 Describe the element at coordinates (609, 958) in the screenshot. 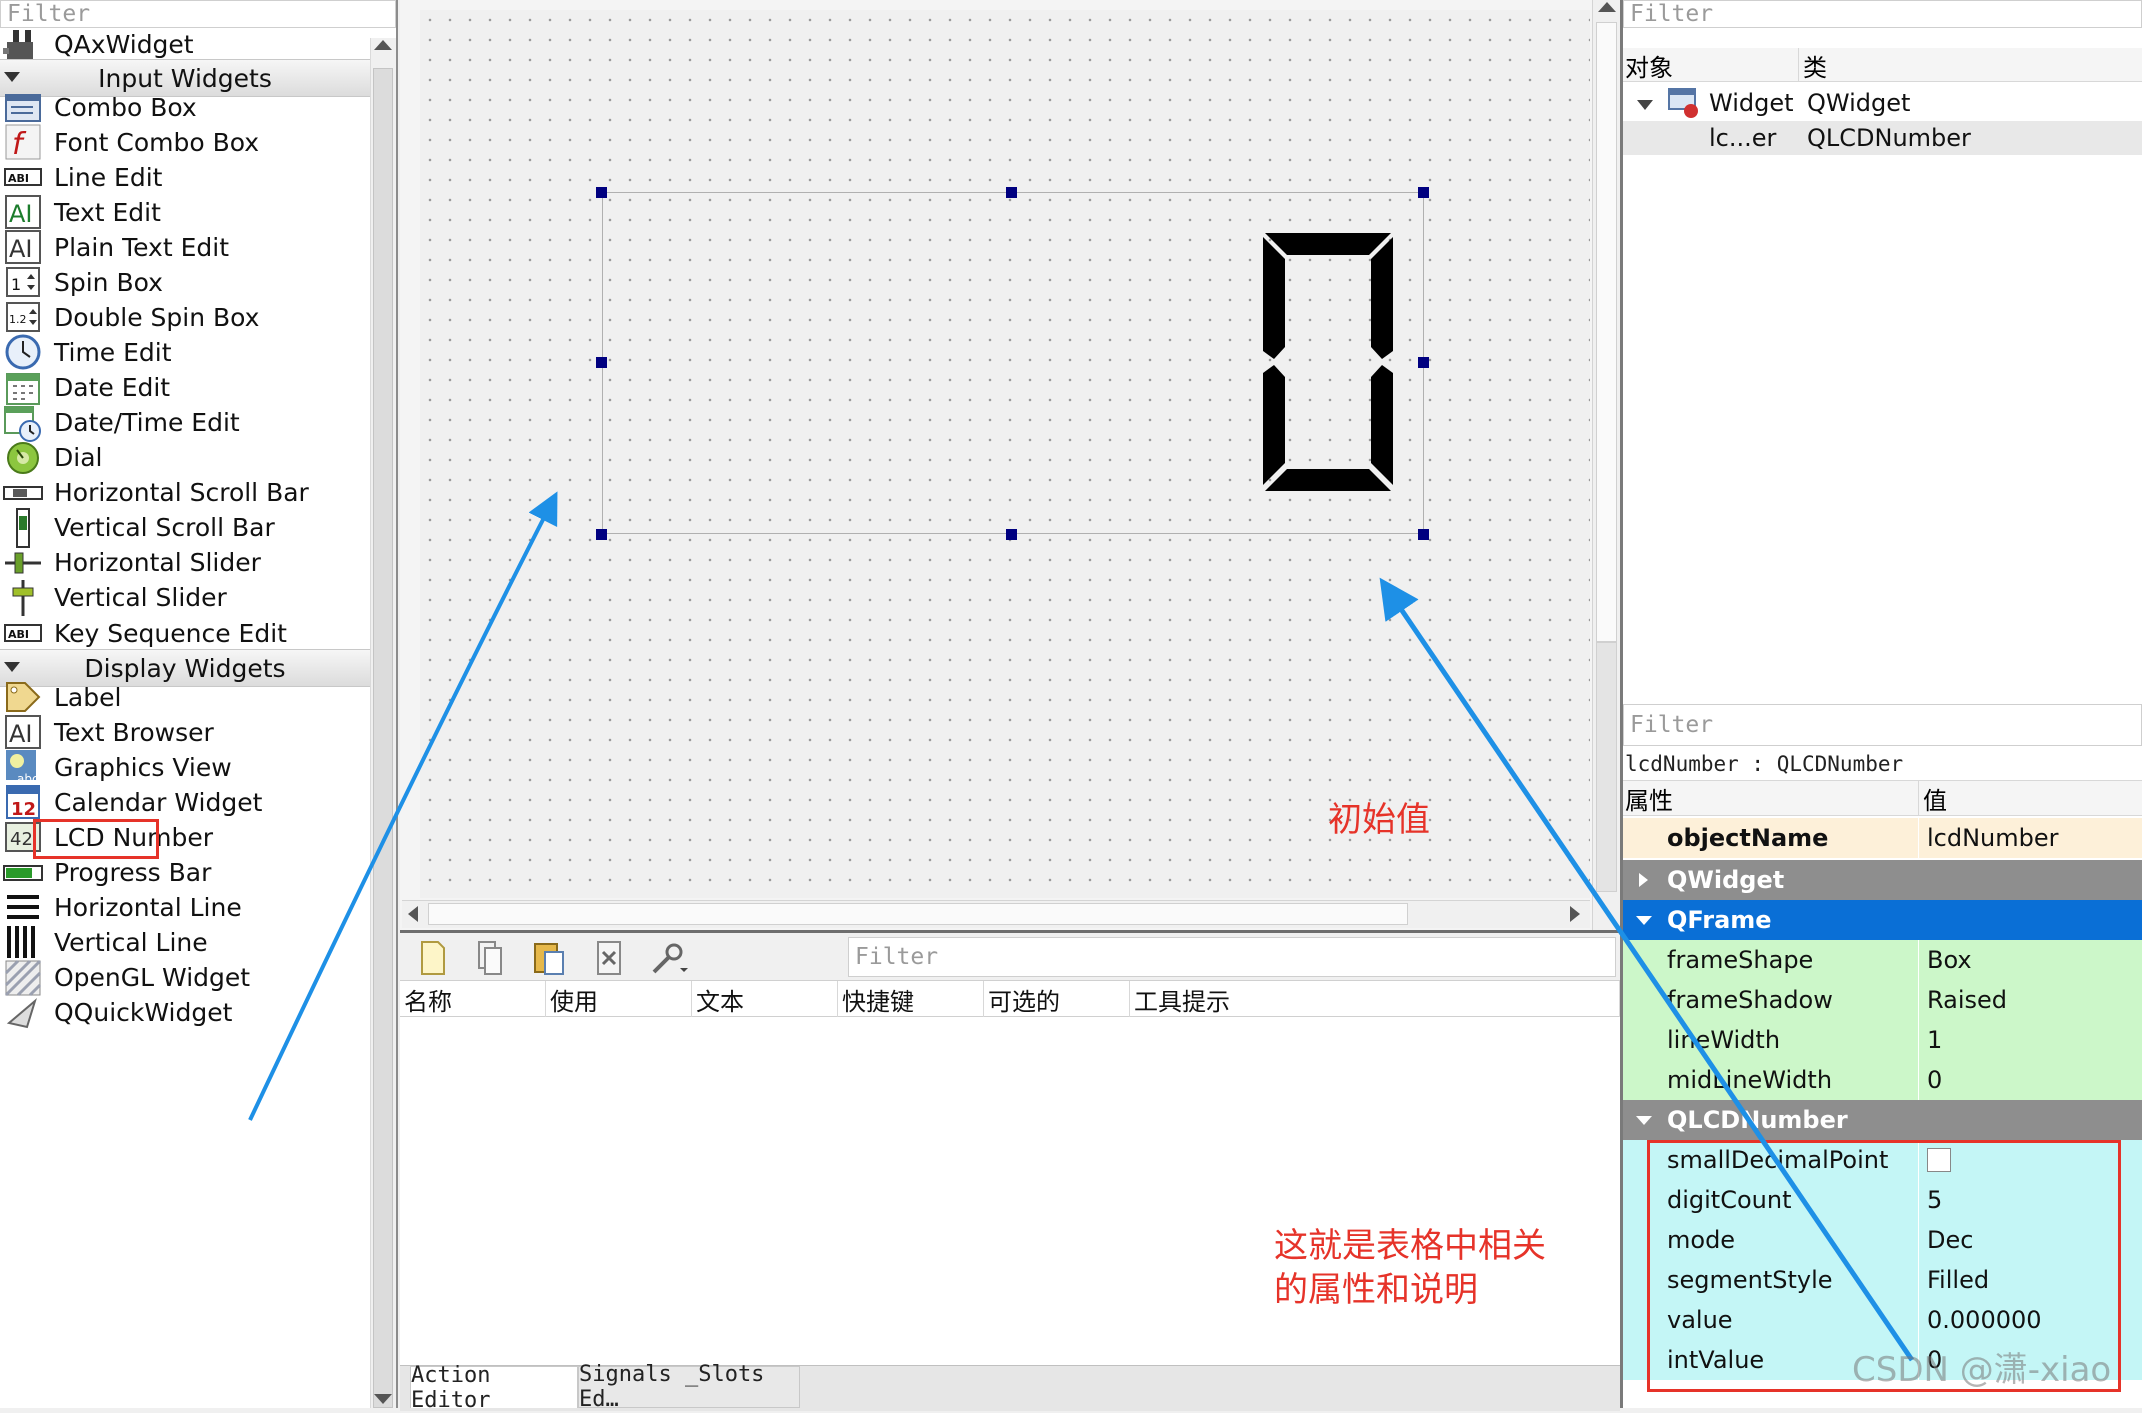

I see `delete-action-icon` at that location.